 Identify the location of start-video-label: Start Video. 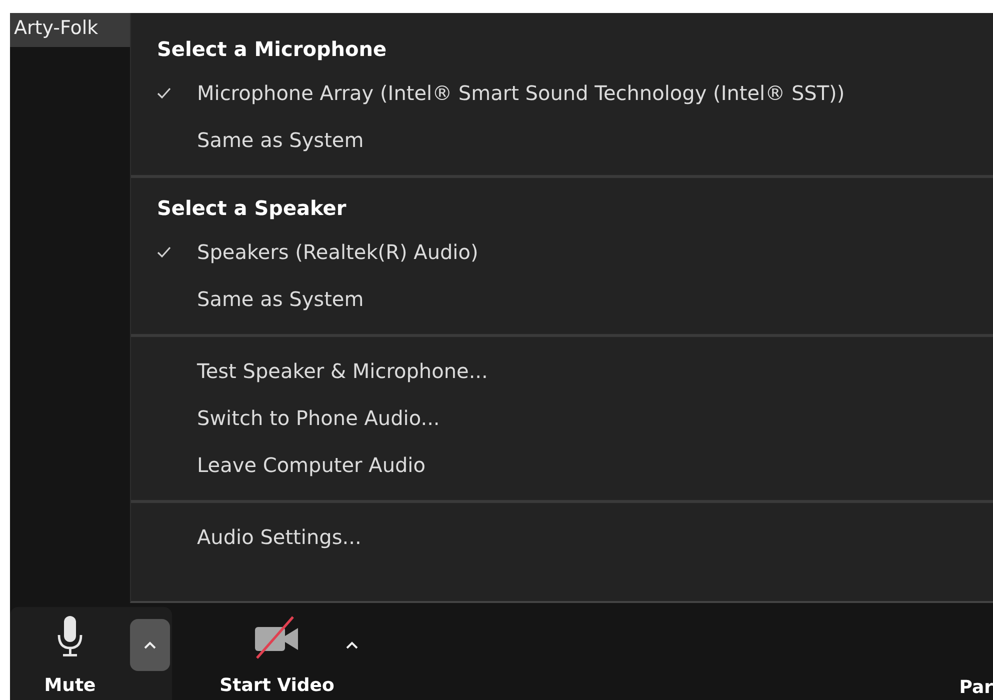
(277, 685).